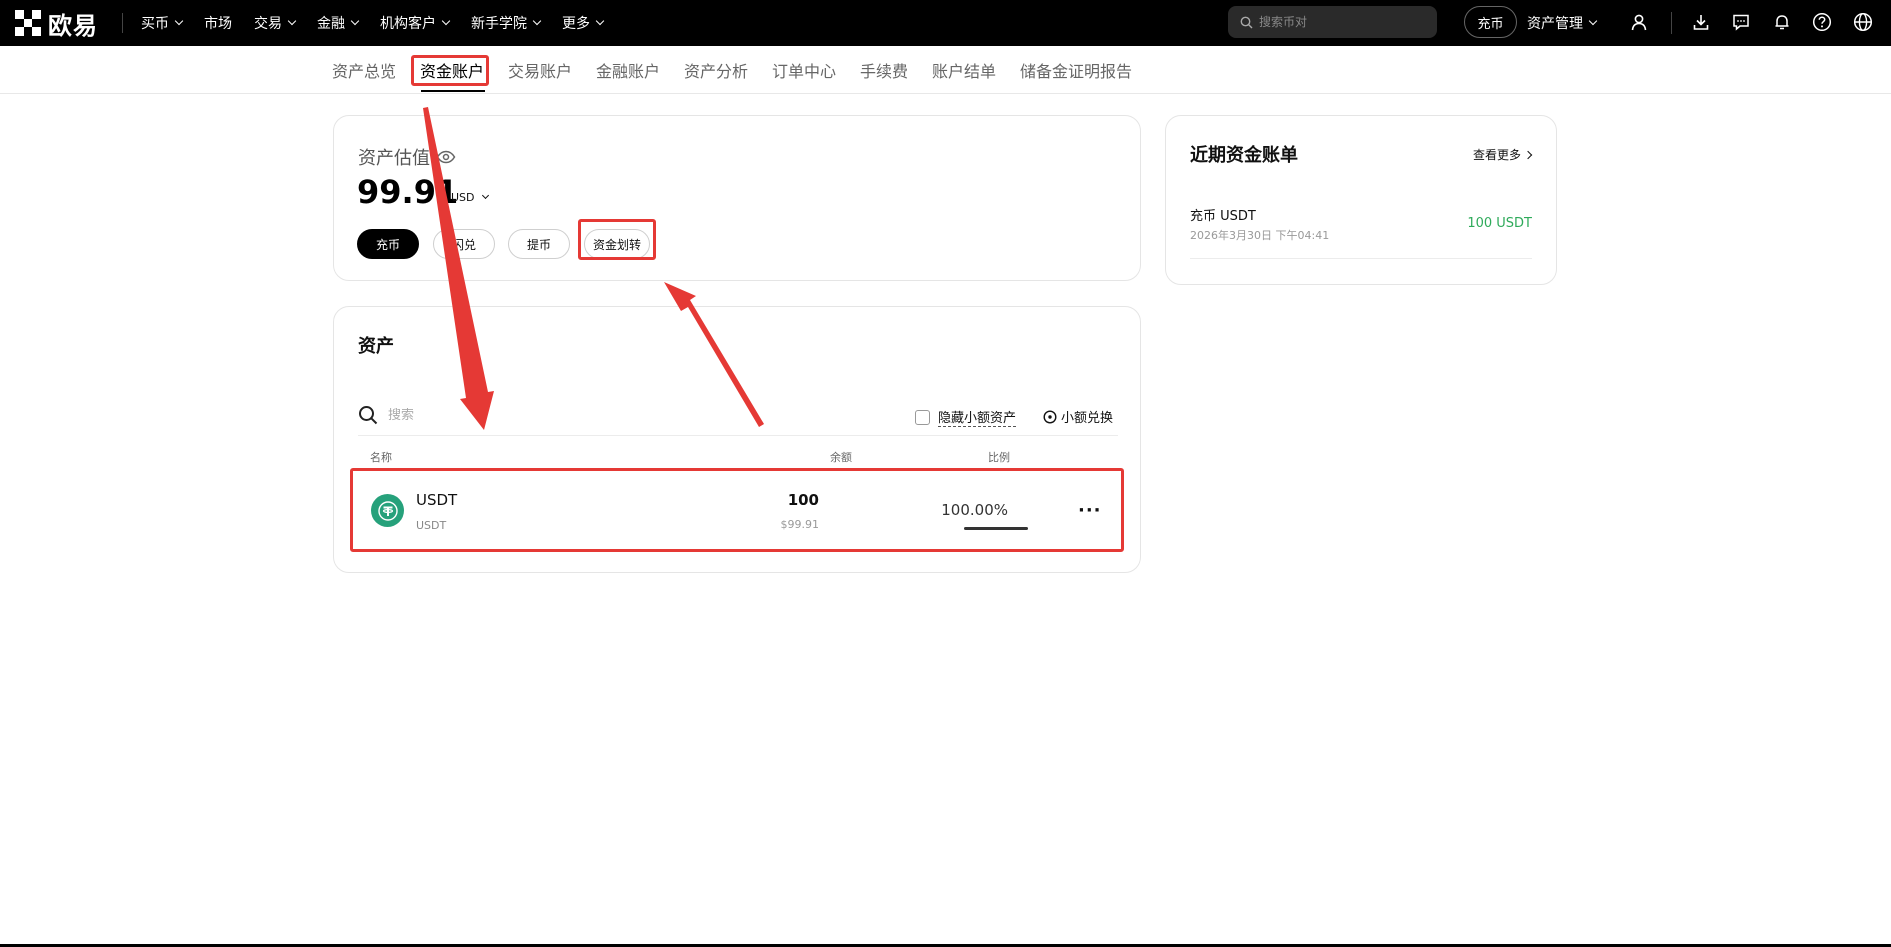 Image resolution: width=1891 pixels, height=947 pixels. I want to click on tab-asset-analysis: 资产分析, so click(716, 70).